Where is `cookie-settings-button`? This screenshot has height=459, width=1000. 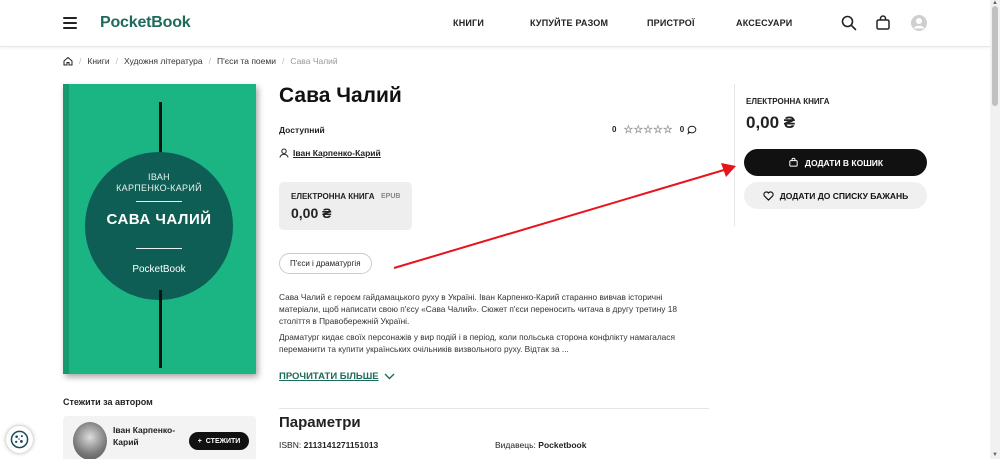
cookie-settings-button is located at coordinates (19, 439).